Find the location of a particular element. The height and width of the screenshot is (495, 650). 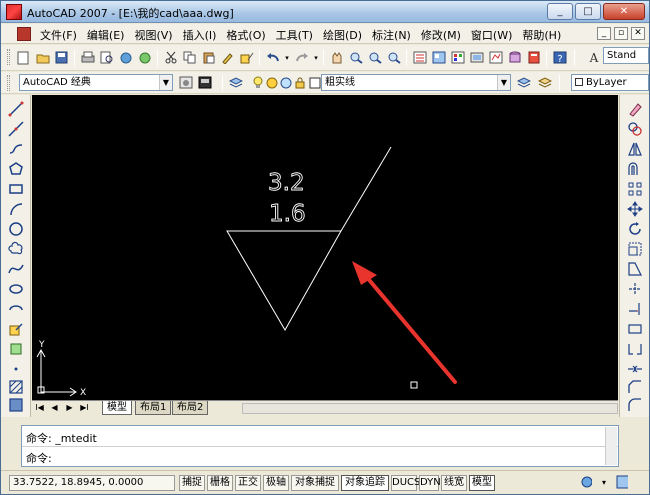

text-style-icon: A is located at coordinates (593, 57).